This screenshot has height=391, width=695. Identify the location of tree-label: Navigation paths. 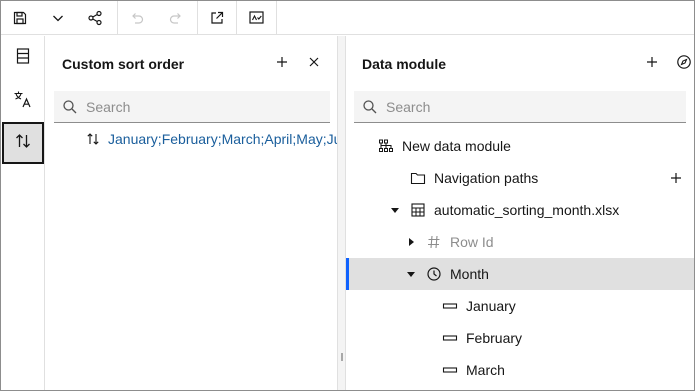
(486, 178).